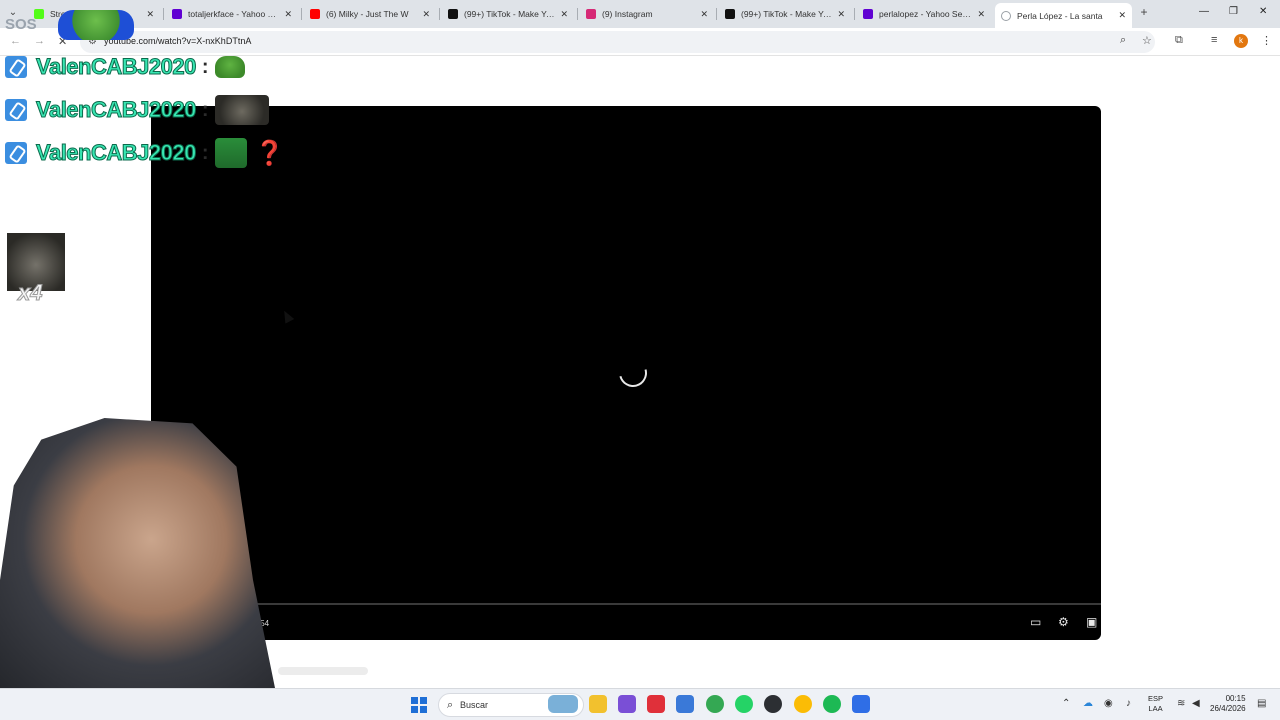  Describe the element at coordinates (1263, 11) in the screenshot. I see `close-window-icon: ✕` at that location.